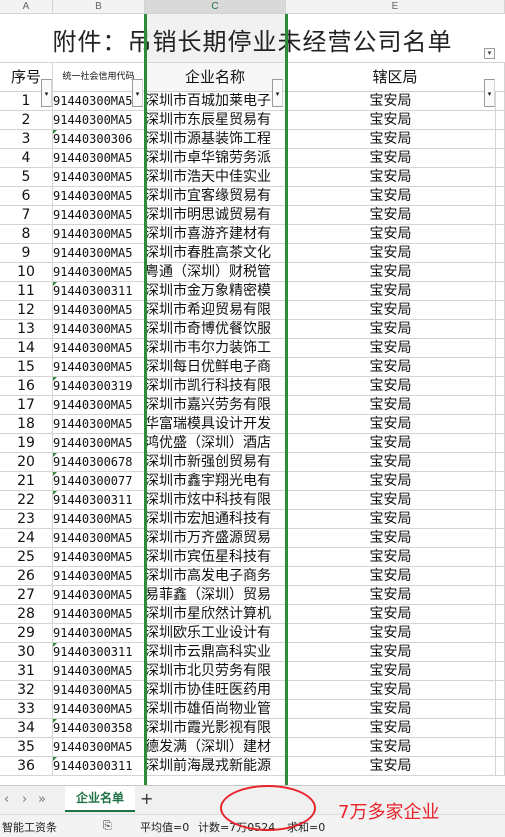  What do you see at coordinates (26, 253) in the screenshot?
I see `cell-seq: 9` at bounding box center [26, 253].